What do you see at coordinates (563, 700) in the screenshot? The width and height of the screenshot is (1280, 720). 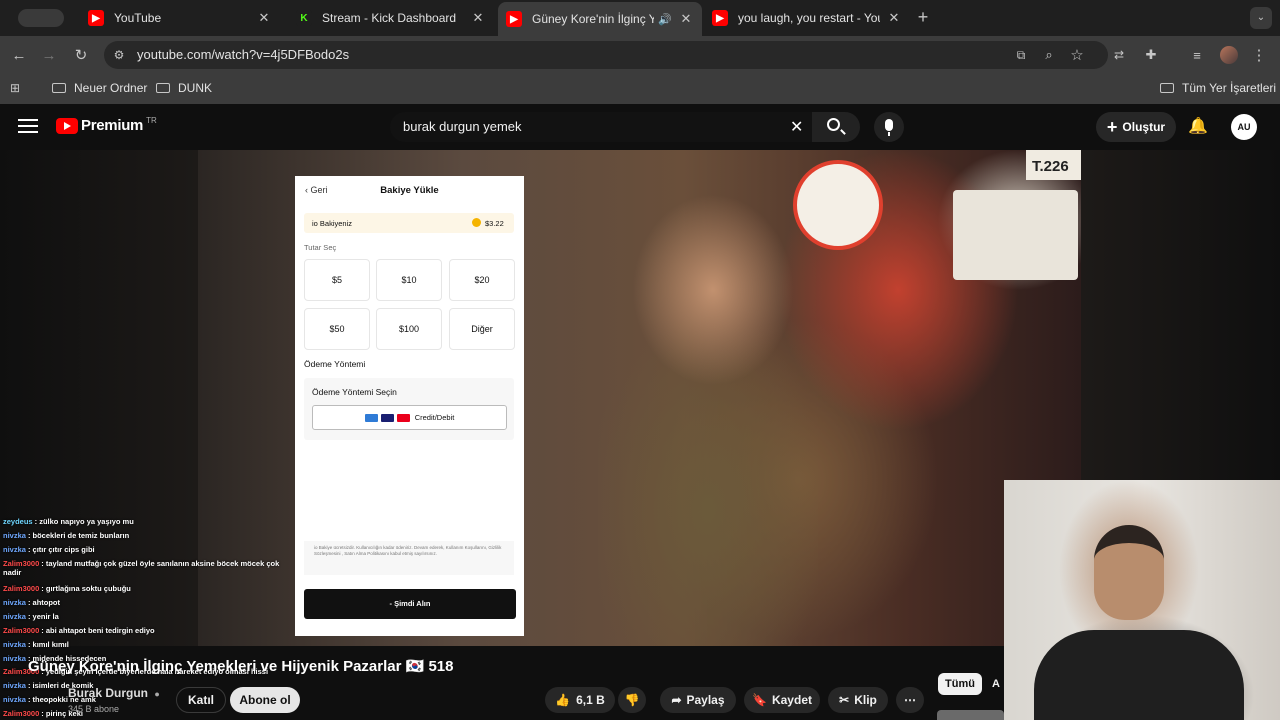 I see `thumbs-up-icon: 👍` at bounding box center [563, 700].